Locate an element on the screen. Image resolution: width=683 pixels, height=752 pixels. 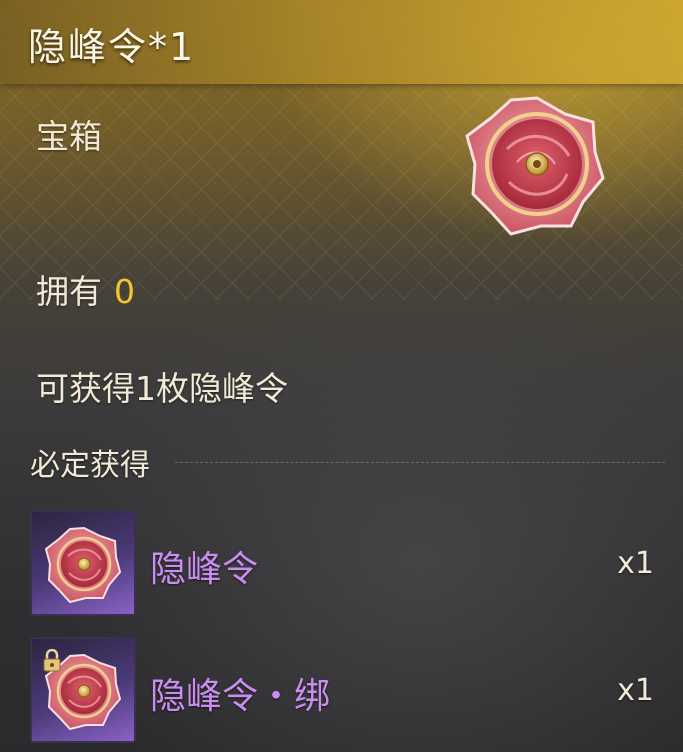
reward-name: 隐峰令 is located at coordinates (204, 569).